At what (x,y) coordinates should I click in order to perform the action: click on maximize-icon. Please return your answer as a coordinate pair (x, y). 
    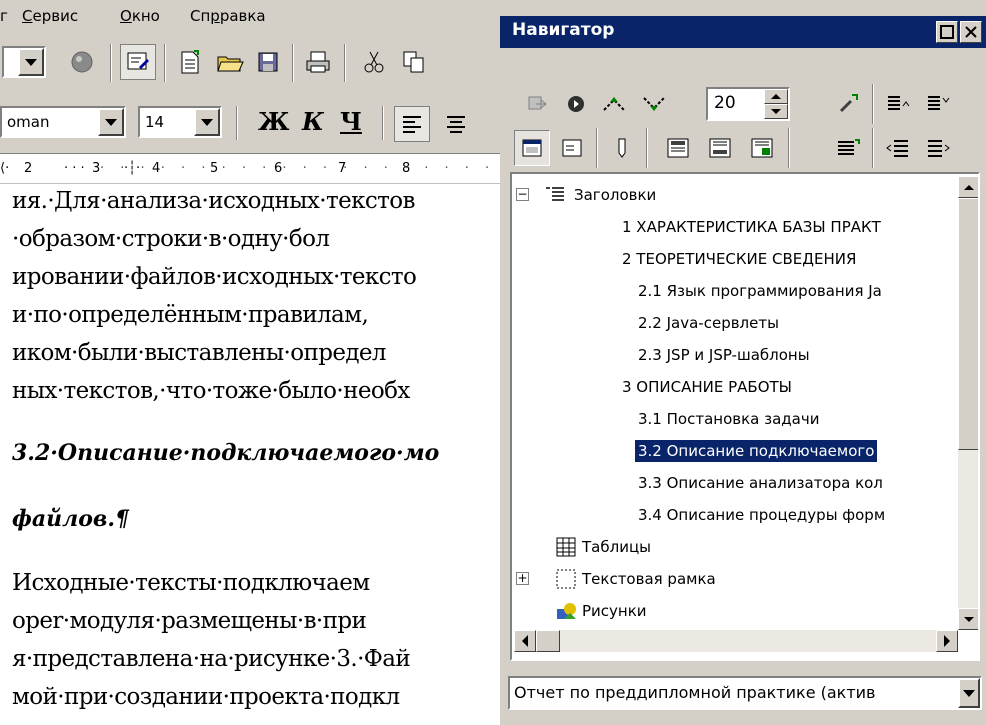
    Looking at the image, I should click on (947, 32).